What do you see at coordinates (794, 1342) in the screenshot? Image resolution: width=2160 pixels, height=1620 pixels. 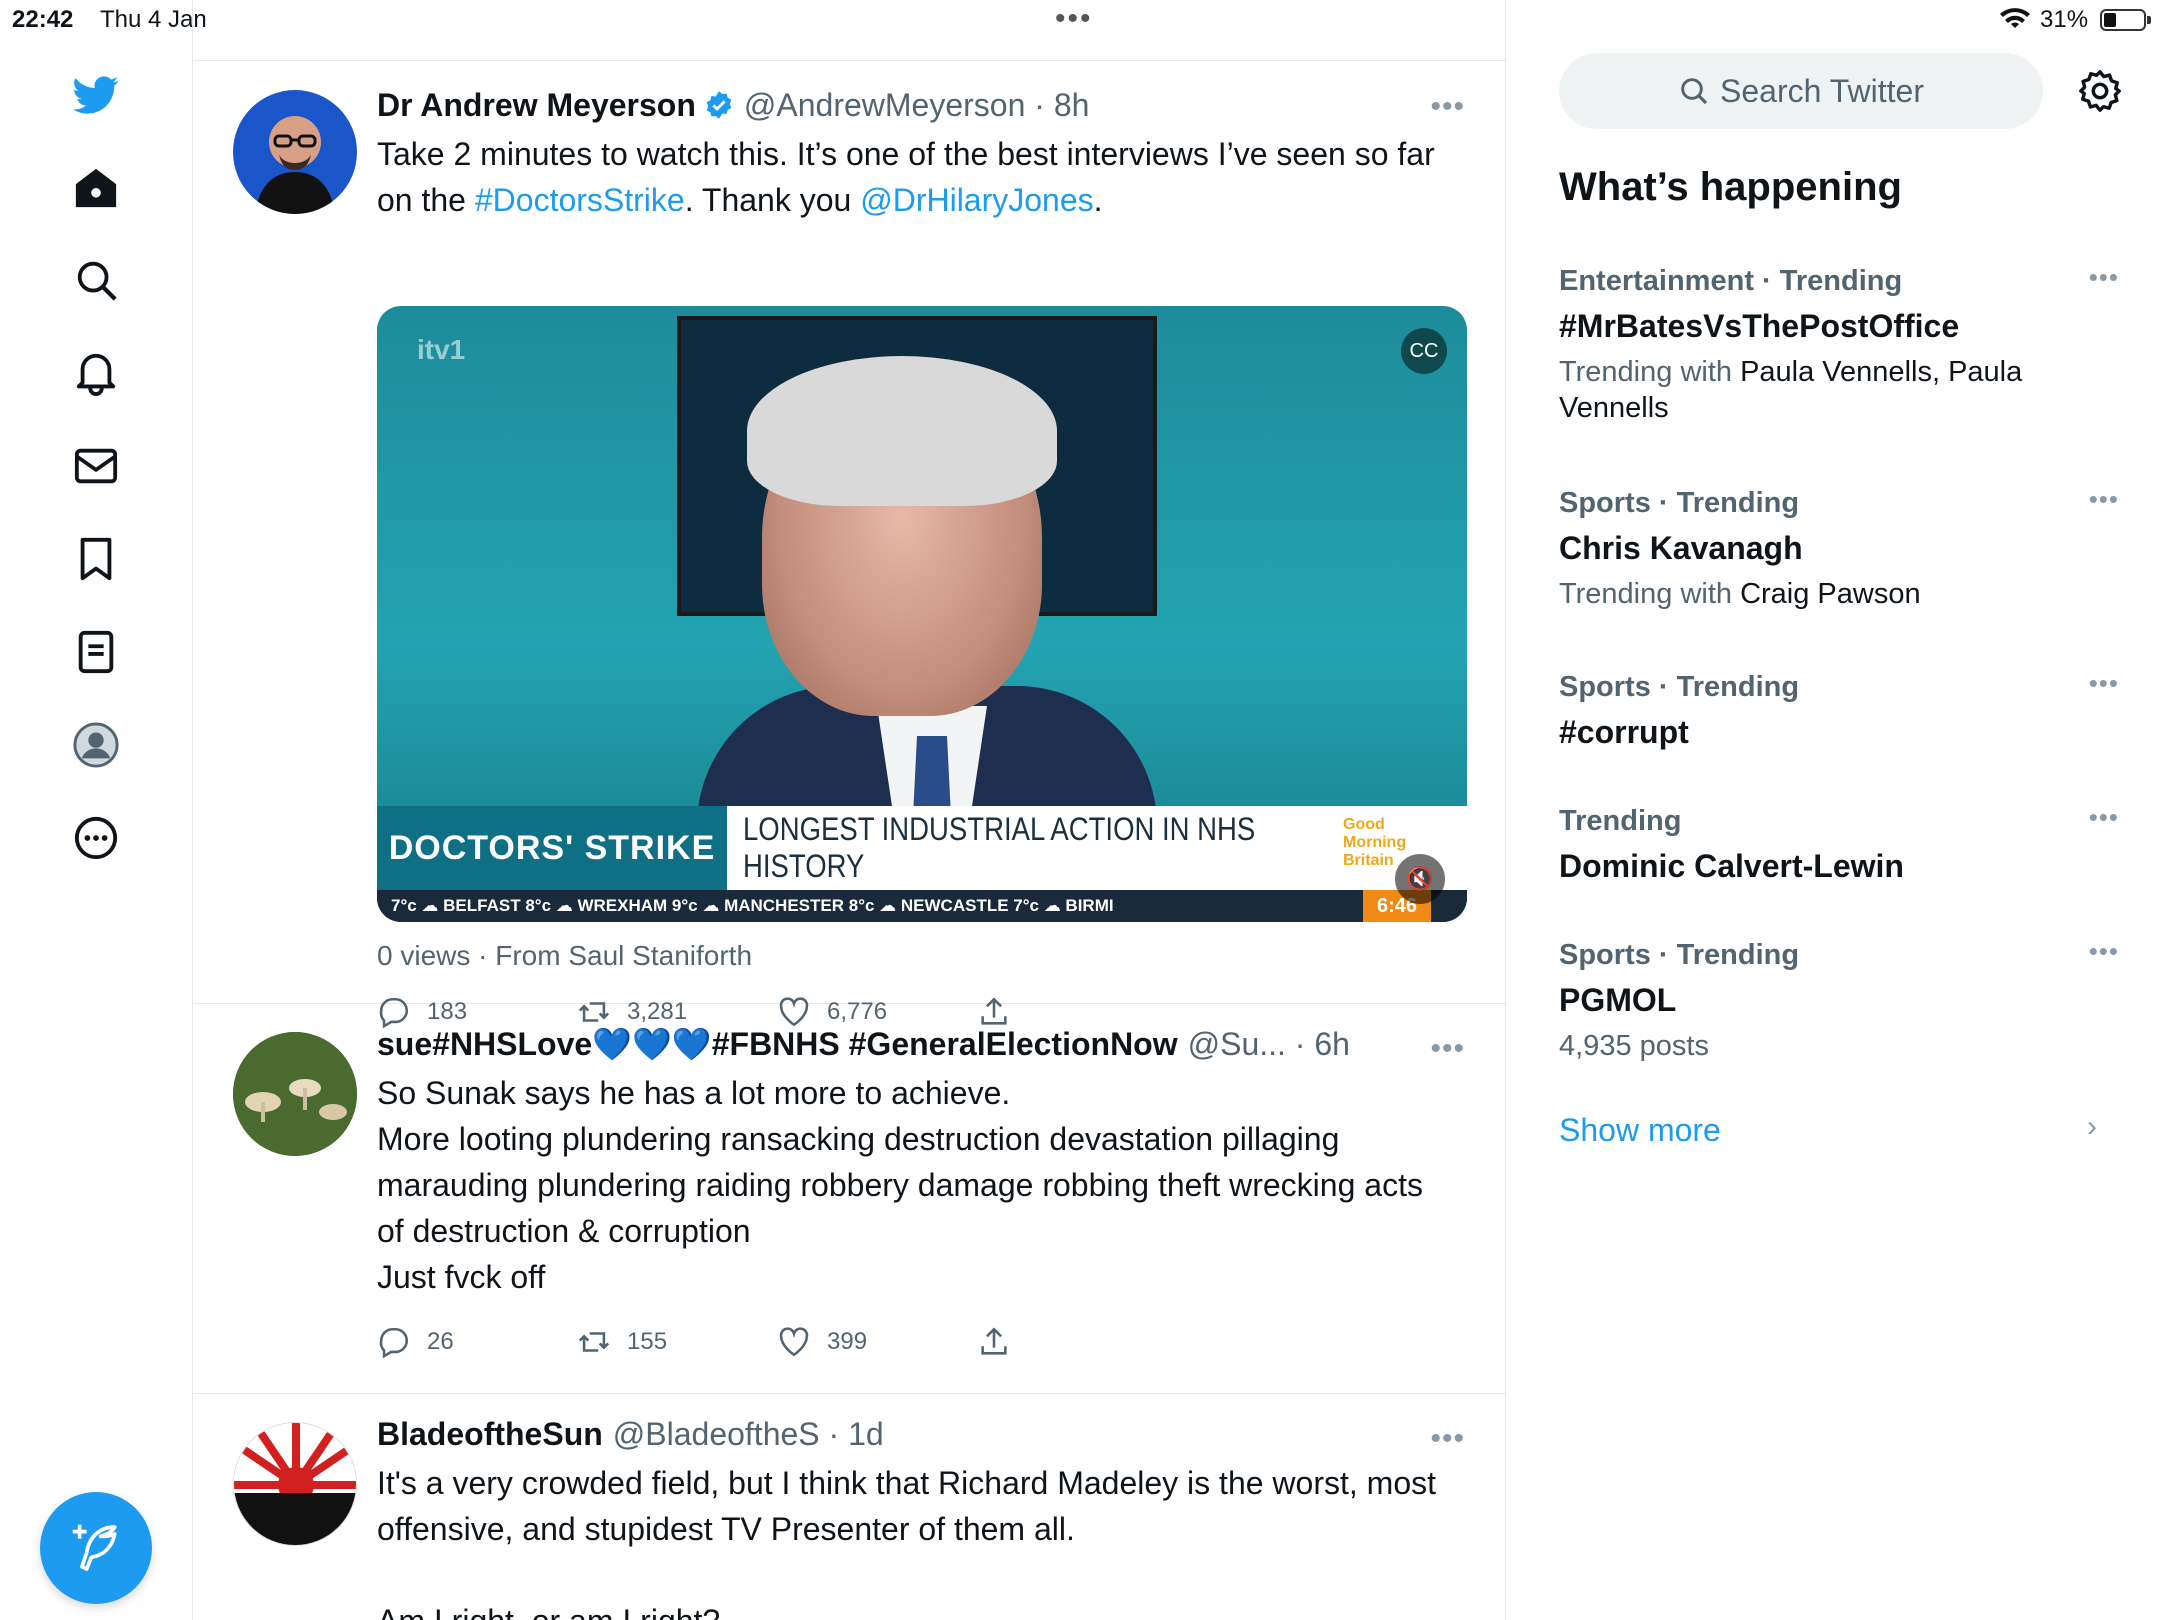 I see `heart-icon` at bounding box center [794, 1342].